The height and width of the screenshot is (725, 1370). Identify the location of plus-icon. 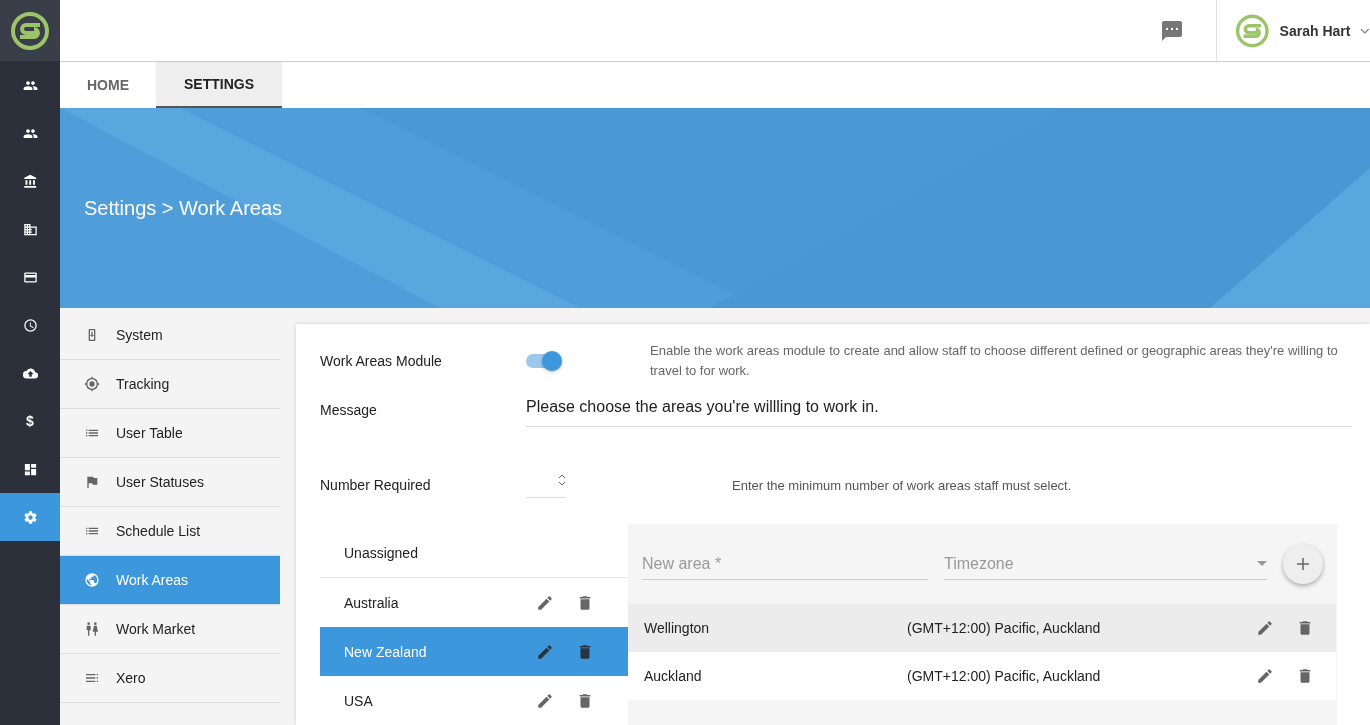
(1303, 564).